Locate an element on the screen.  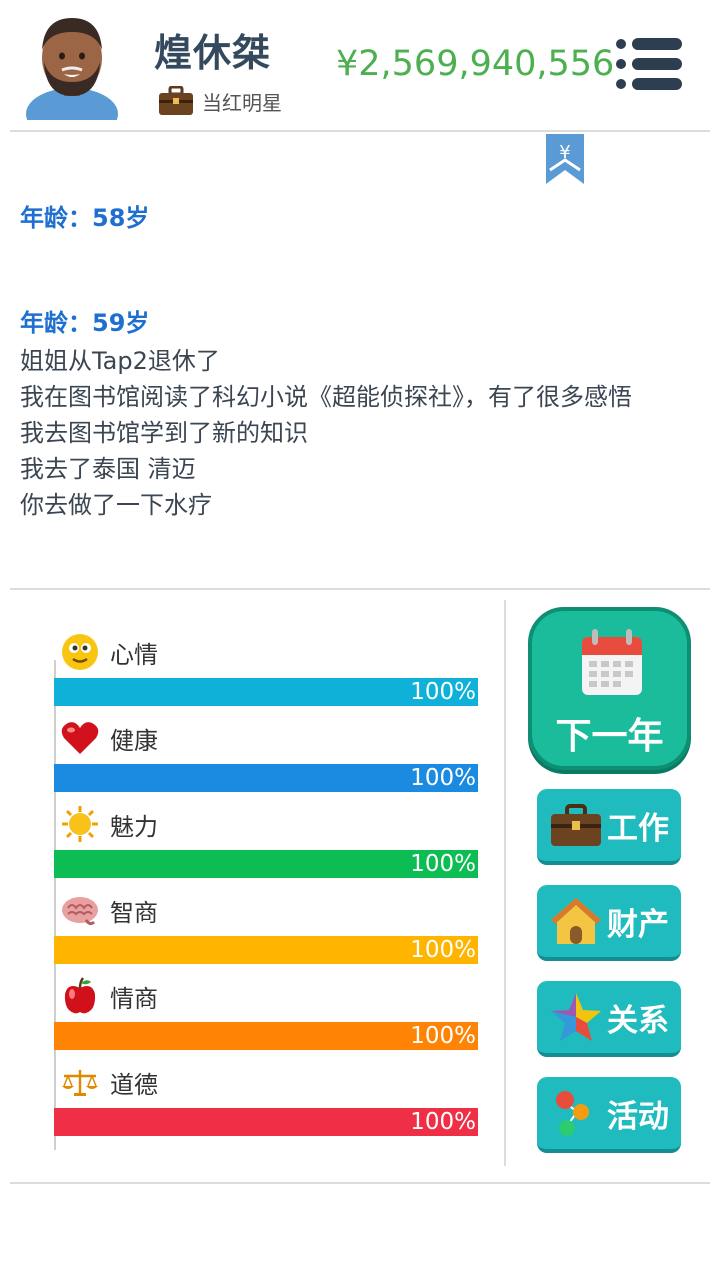
work-button: 工作 is located at coordinates (609, 827).